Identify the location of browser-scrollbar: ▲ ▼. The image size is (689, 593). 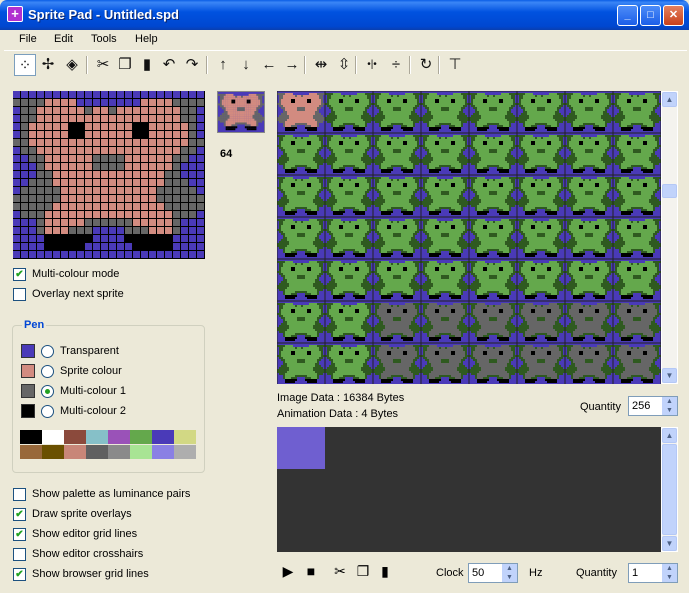
(669, 237).